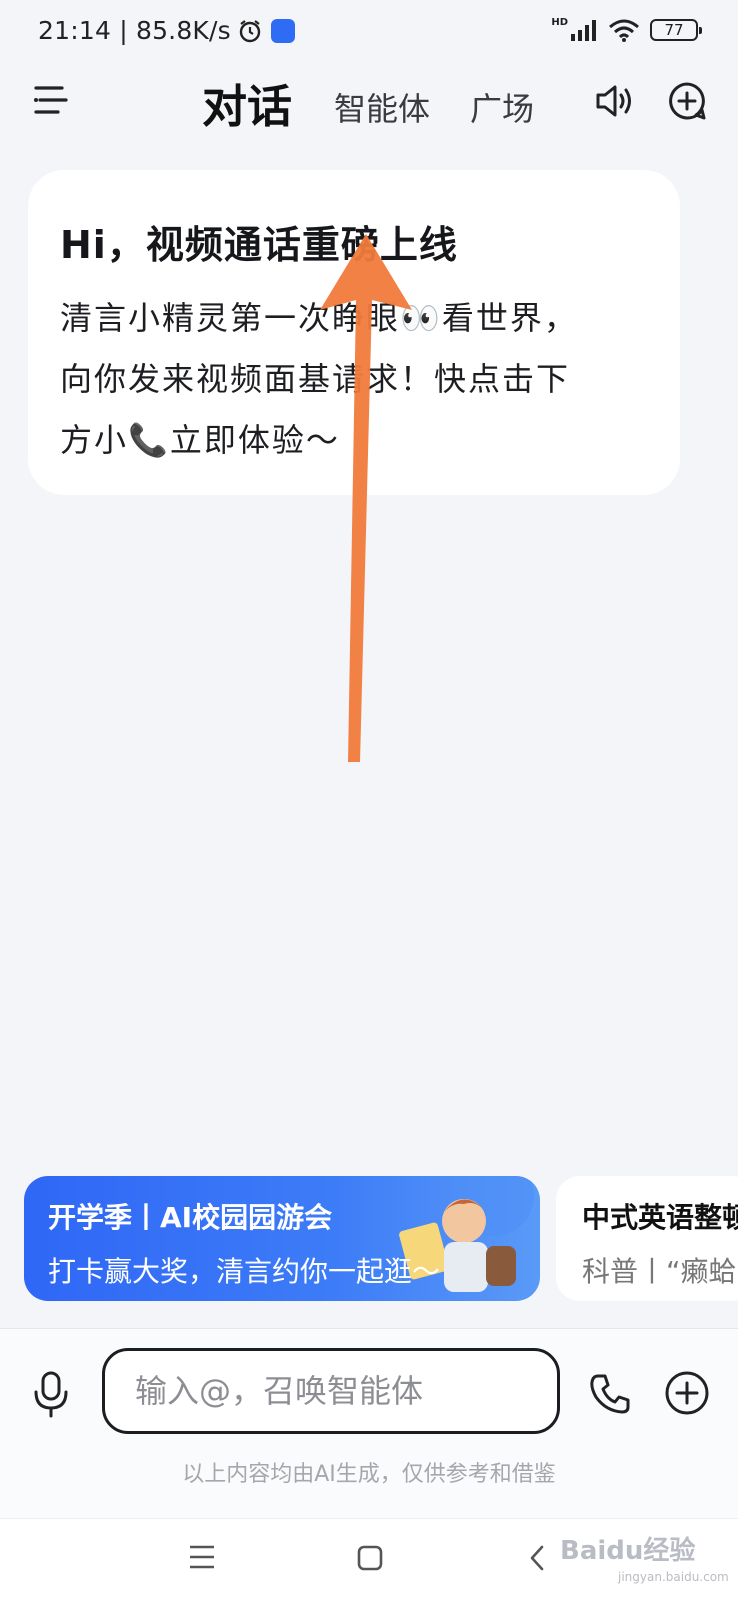  What do you see at coordinates (319, 318) in the screenshot?
I see `card-line: 清言小精灵第一次睁眼👀看世界，` at bounding box center [319, 318].